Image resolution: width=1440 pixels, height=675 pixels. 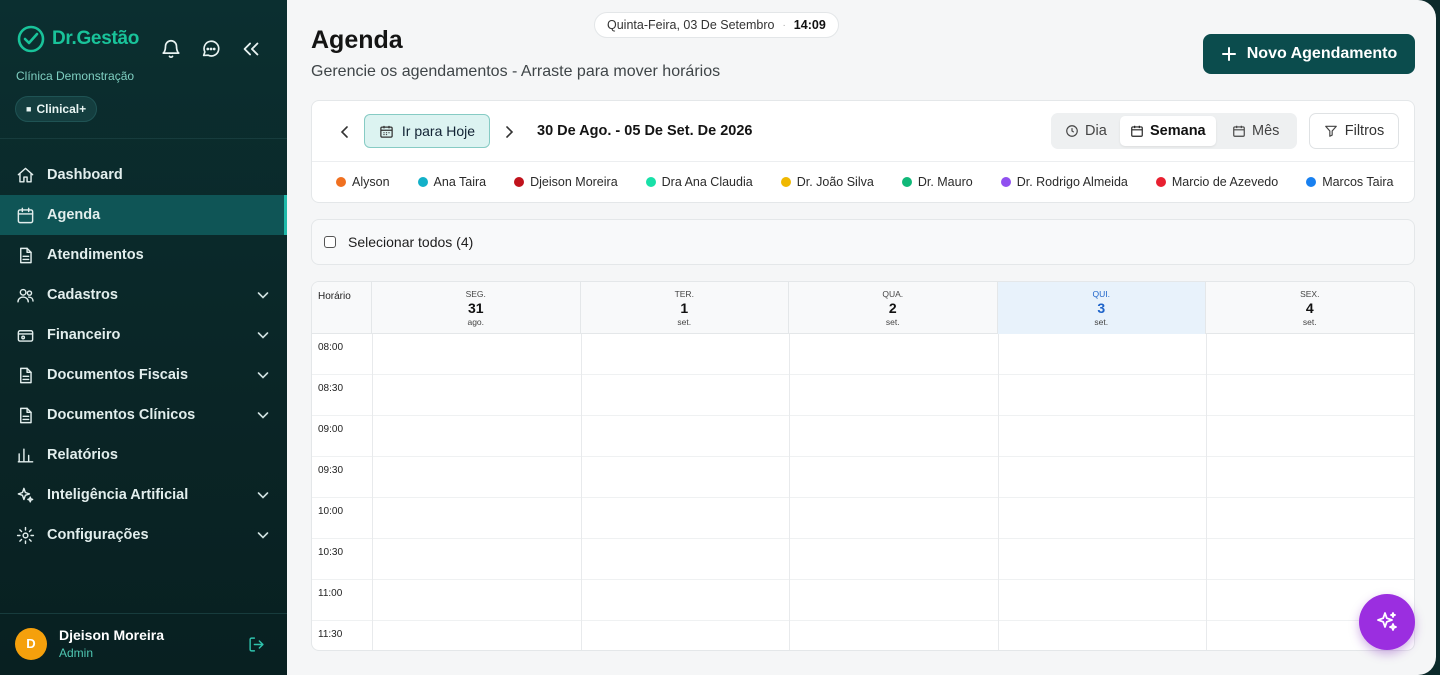 What do you see at coordinates (451, 182) in the screenshot?
I see `legend-item: Ana Taira` at bounding box center [451, 182].